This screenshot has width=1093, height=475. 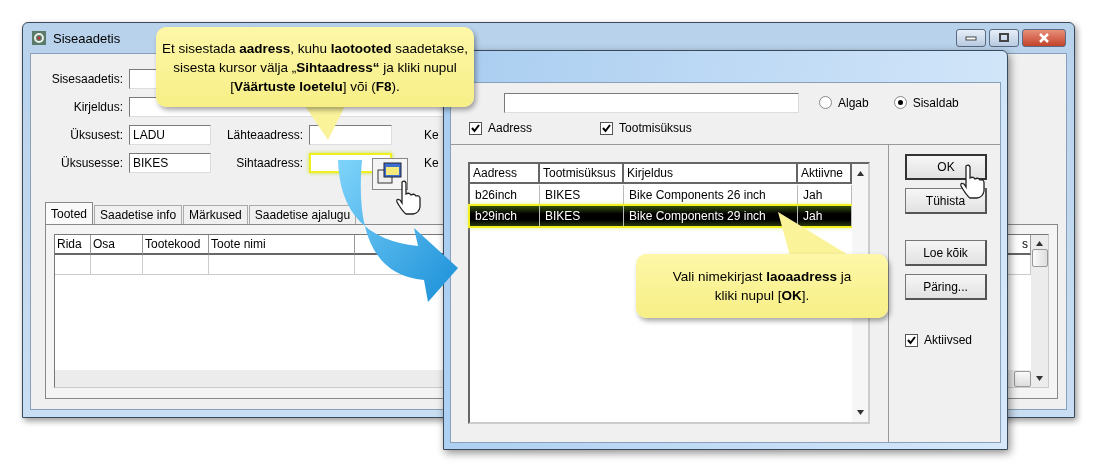 I want to click on callout-text: [Väärtuste loetelu] või (F8)., so click(x=315, y=86).